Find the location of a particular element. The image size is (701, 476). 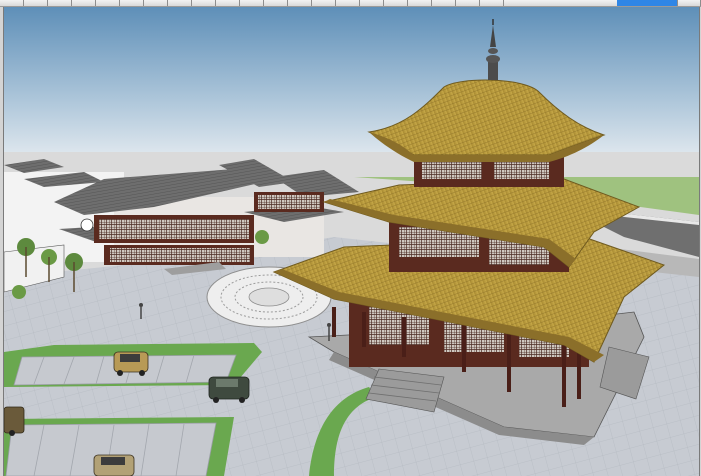

toolbar is located at coordinates (350, 3).